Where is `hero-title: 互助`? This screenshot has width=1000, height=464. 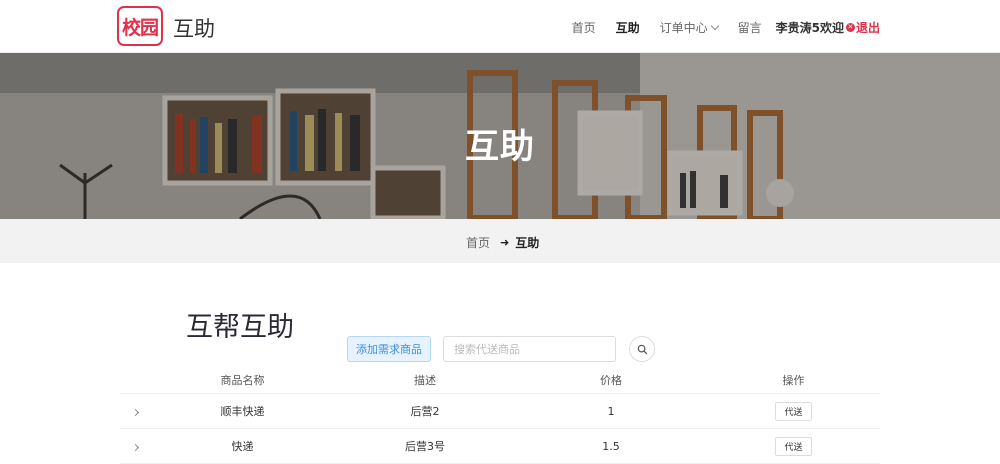 hero-title: 互助 is located at coordinates (500, 147).